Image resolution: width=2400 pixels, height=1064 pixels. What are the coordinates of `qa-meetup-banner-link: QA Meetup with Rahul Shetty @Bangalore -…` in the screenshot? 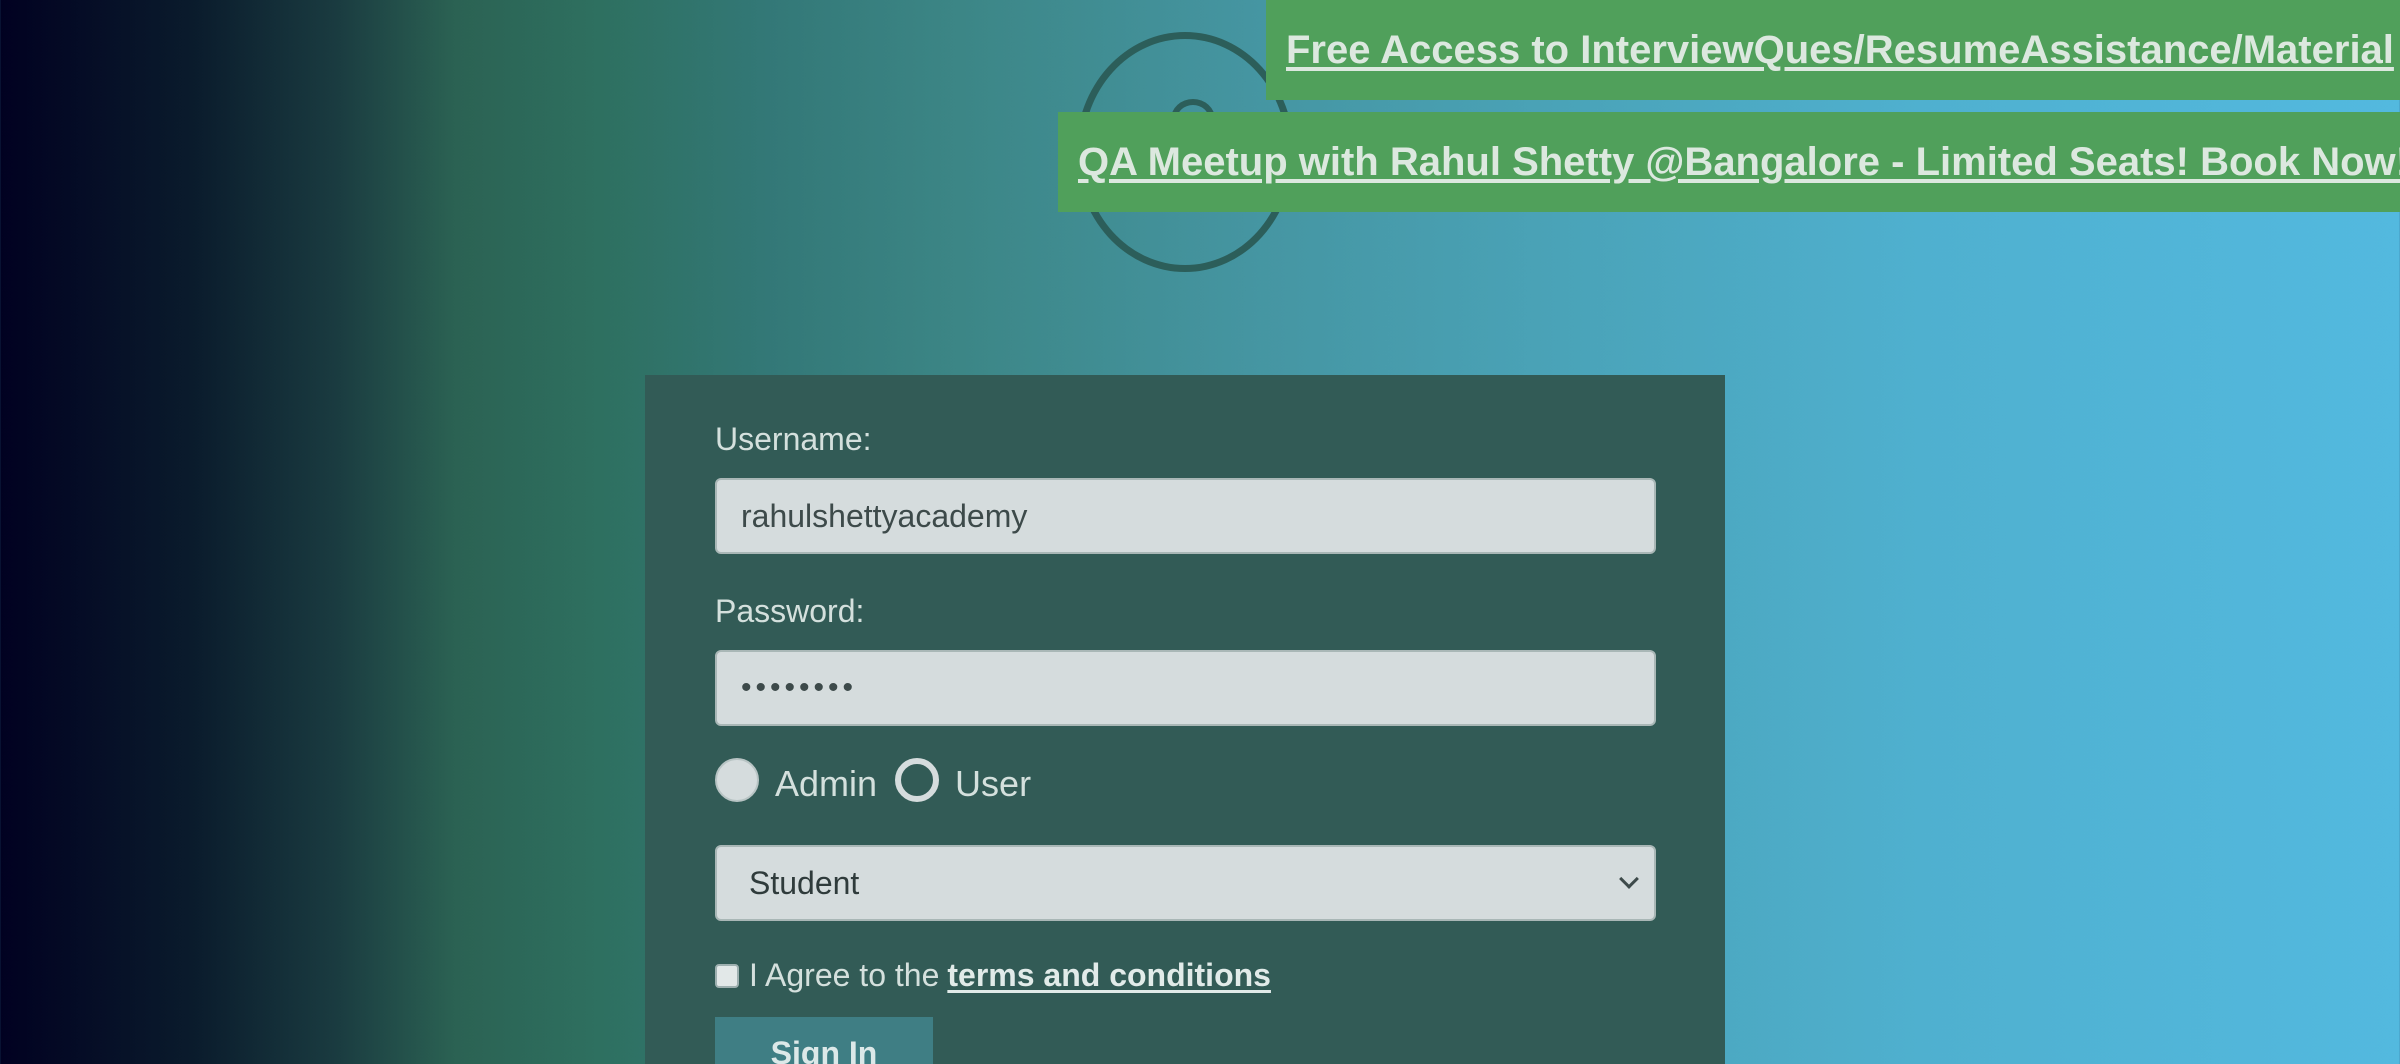 It's located at (1729, 162).